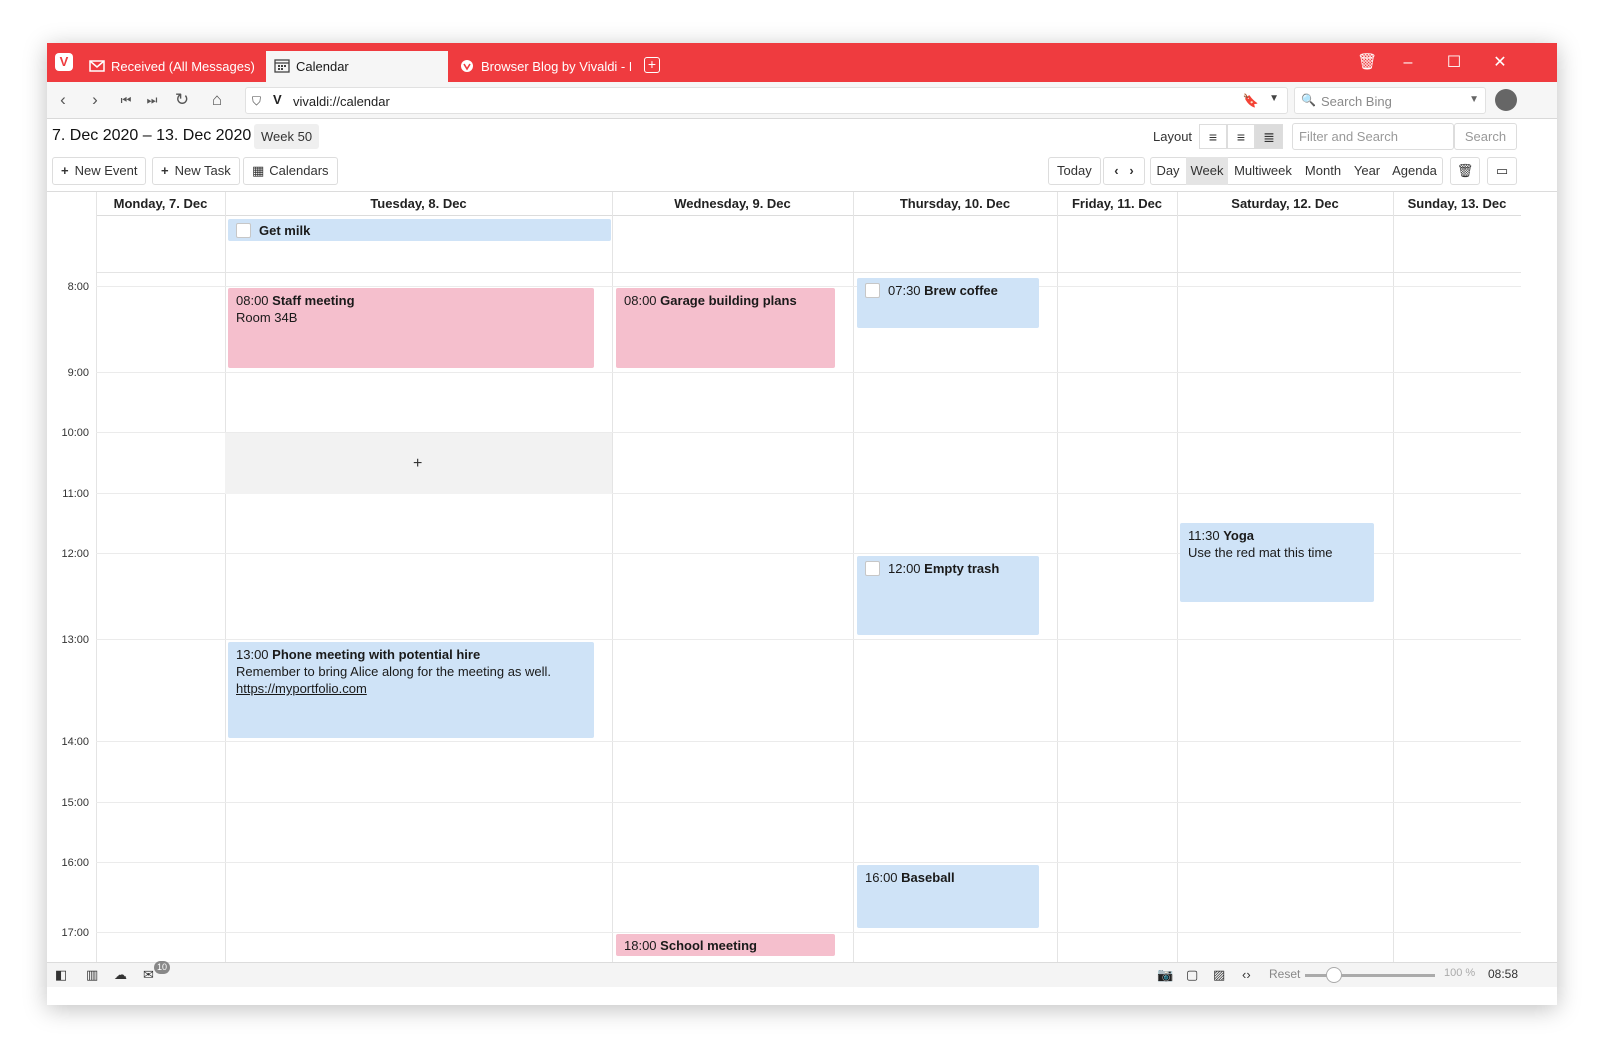 This screenshot has height=1044, width=1600. I want to click on day-header: Monday, 7. Dec, so click(160, 204).